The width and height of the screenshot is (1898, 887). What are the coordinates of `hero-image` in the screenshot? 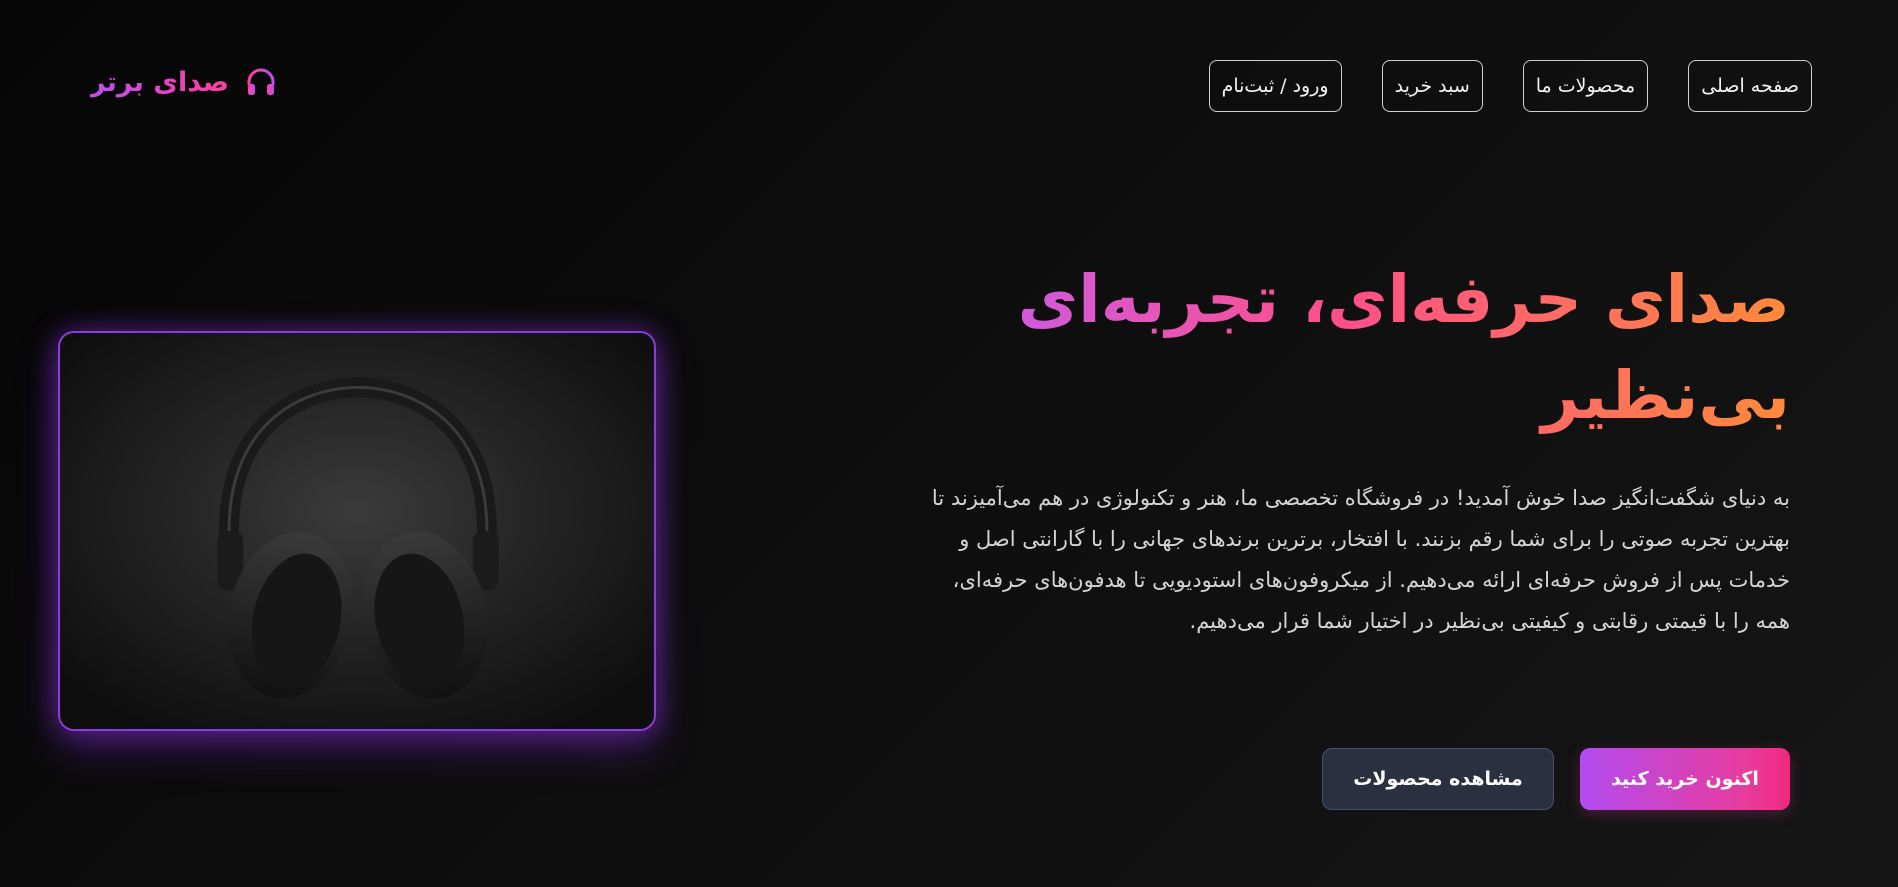 It's located at (357, 531).